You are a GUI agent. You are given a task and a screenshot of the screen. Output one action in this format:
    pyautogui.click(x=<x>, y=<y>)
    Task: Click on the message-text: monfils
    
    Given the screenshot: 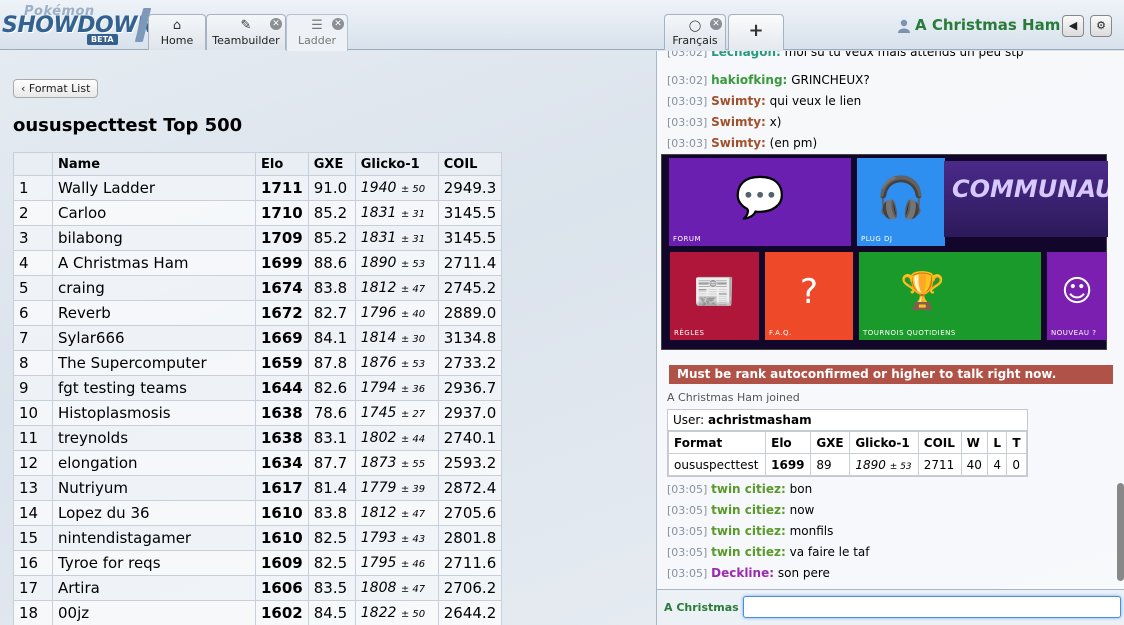 What is the action you would take?
    pyautogui.click(x=811, y=531)
    